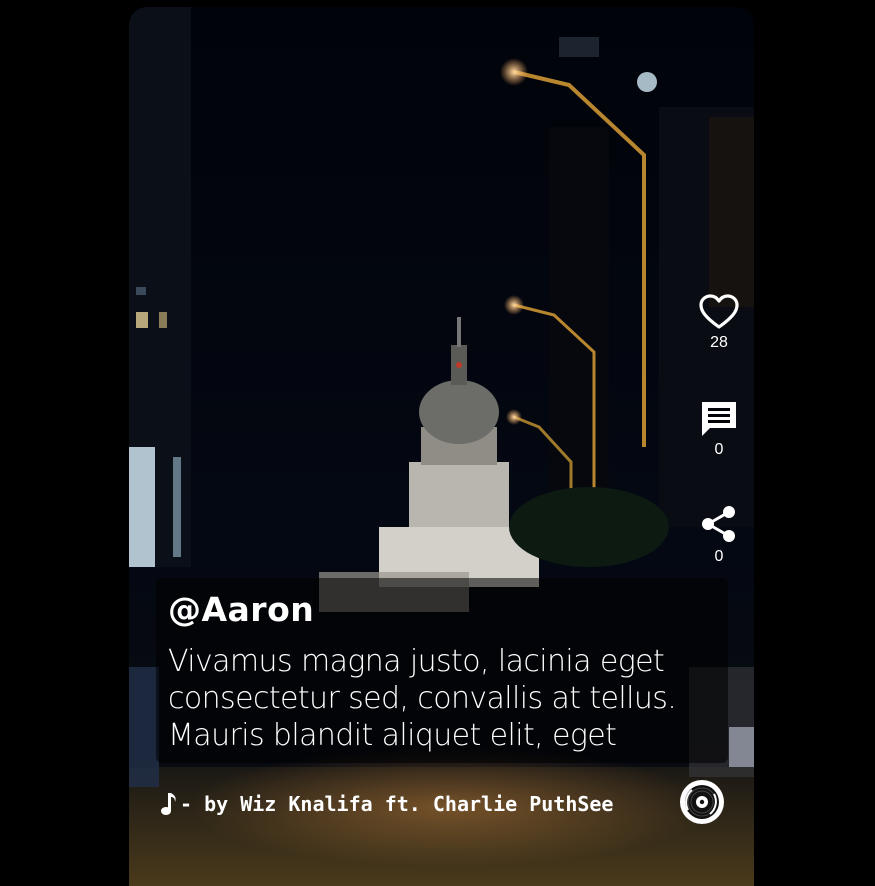 The image size is (875, 886). Describe the element at coordinates (719, 556) in the screenshot. I see `share-count: 0` at that location.